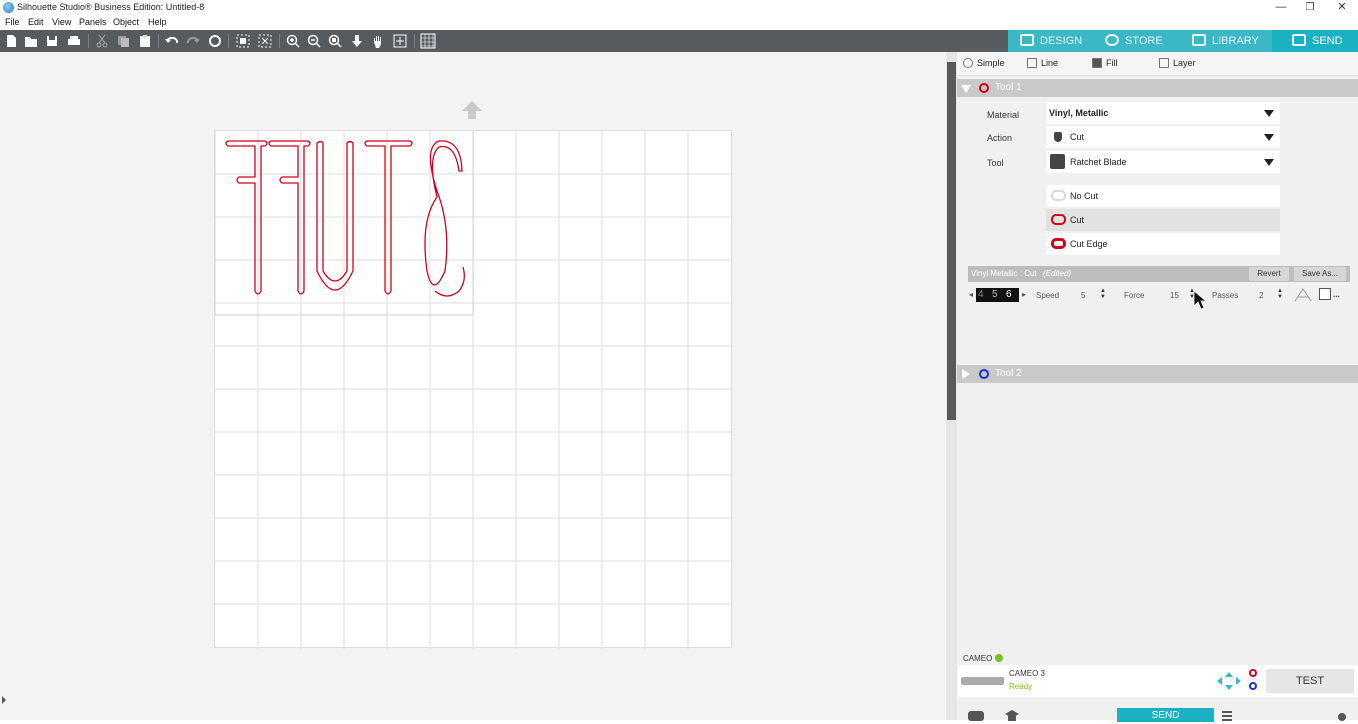 This screenshot has height=724, width=1358. I want to click on passes-stepper: ▲ ▼, so click(1280, 294).